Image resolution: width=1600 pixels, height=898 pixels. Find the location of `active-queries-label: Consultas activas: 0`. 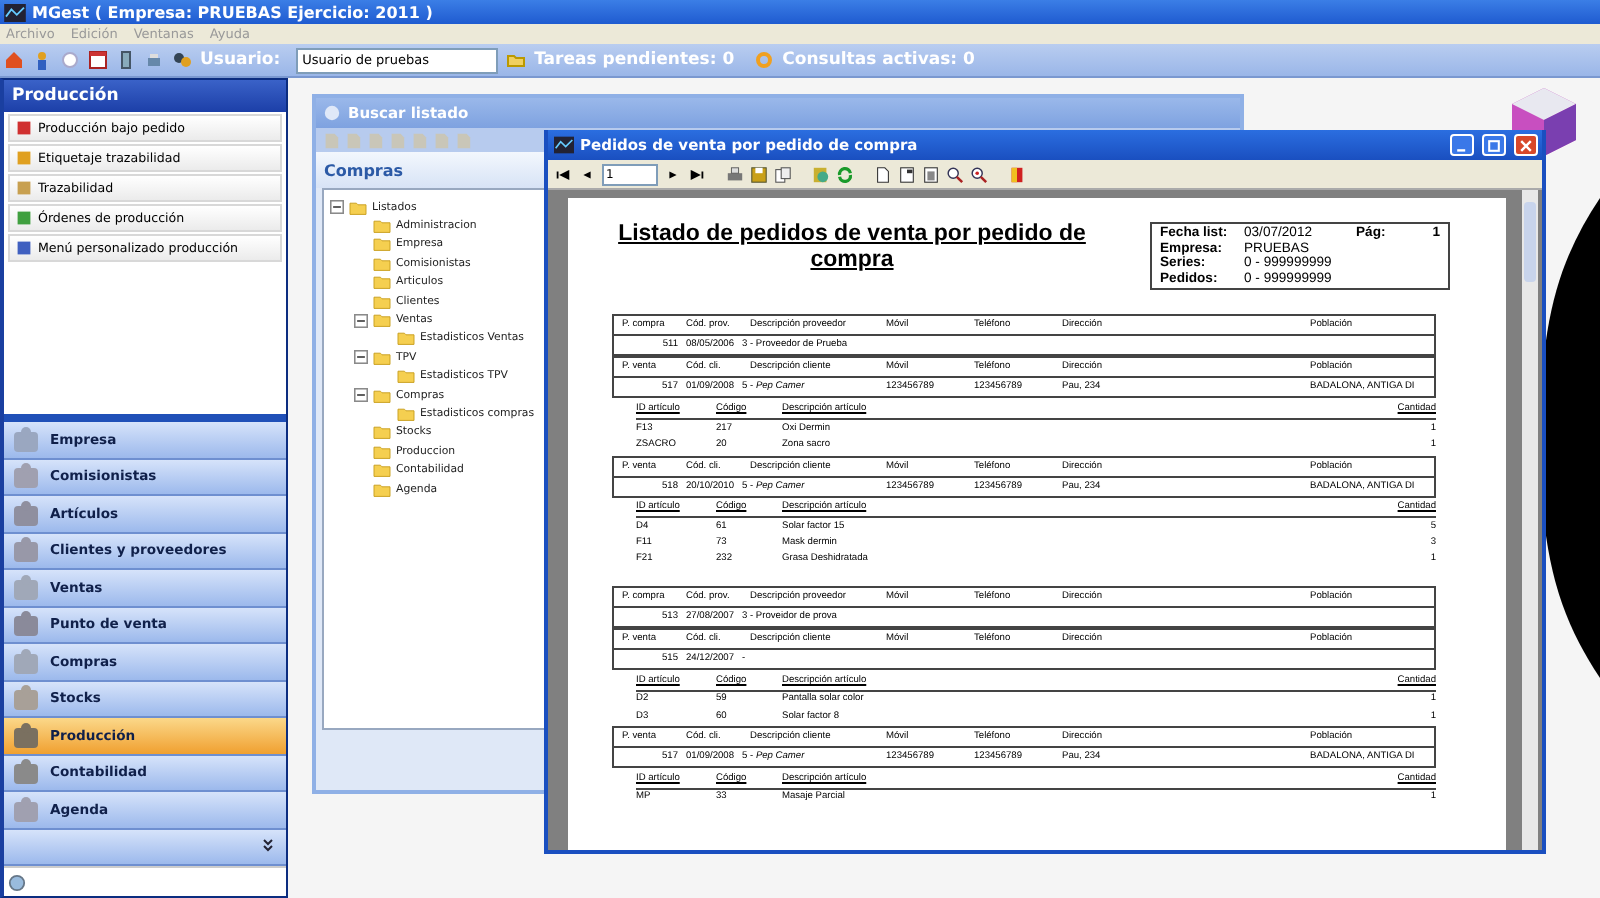

active-queries-label: Consultas activas: 0 is located at coordinates (878, 60).